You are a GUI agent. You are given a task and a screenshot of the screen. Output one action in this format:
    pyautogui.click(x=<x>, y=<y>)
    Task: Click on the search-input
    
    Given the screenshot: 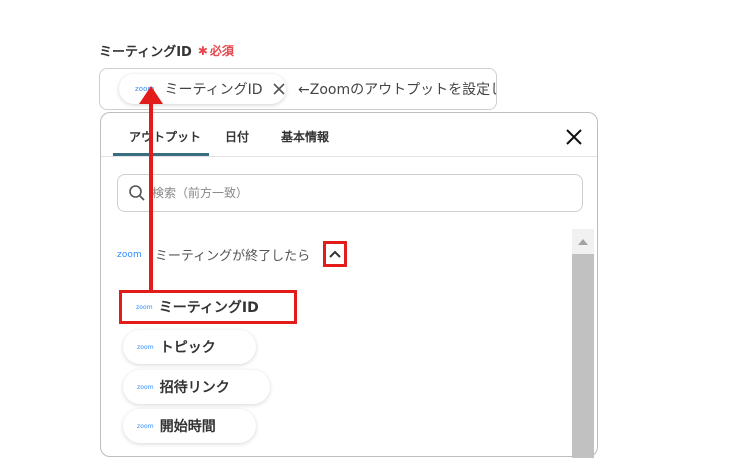 What is the action you would take?
    pyautogui.click(x=352, y=193)
    